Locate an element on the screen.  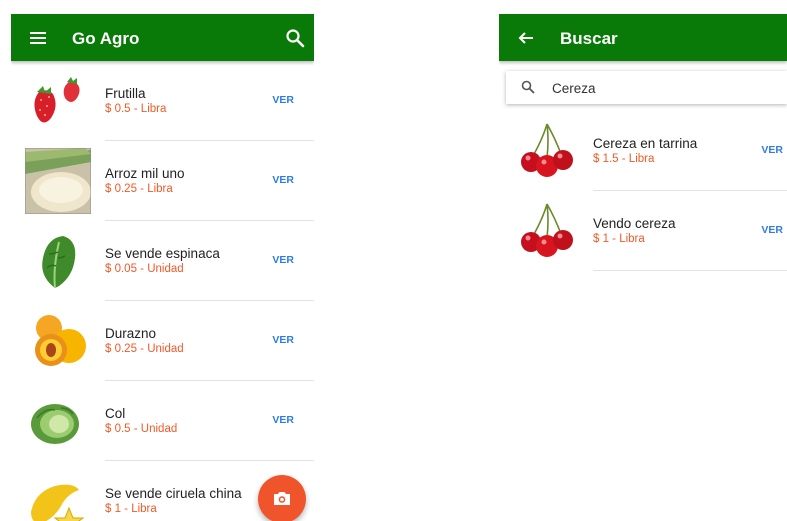
app-title: Go Agro is located at coordinates (106, 38).